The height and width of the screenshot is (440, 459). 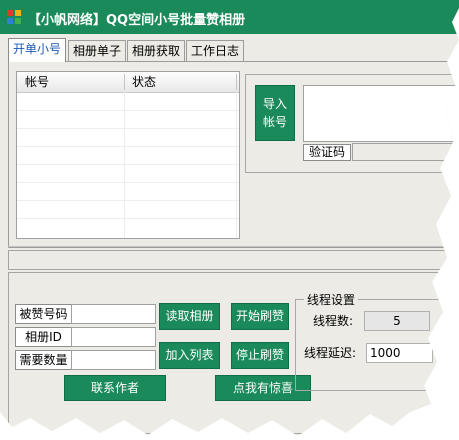 What do you see at coordinates (43, 337) in the screenshot?
I see `album-id-label: 相册ID` at bounding box center [43, 337].